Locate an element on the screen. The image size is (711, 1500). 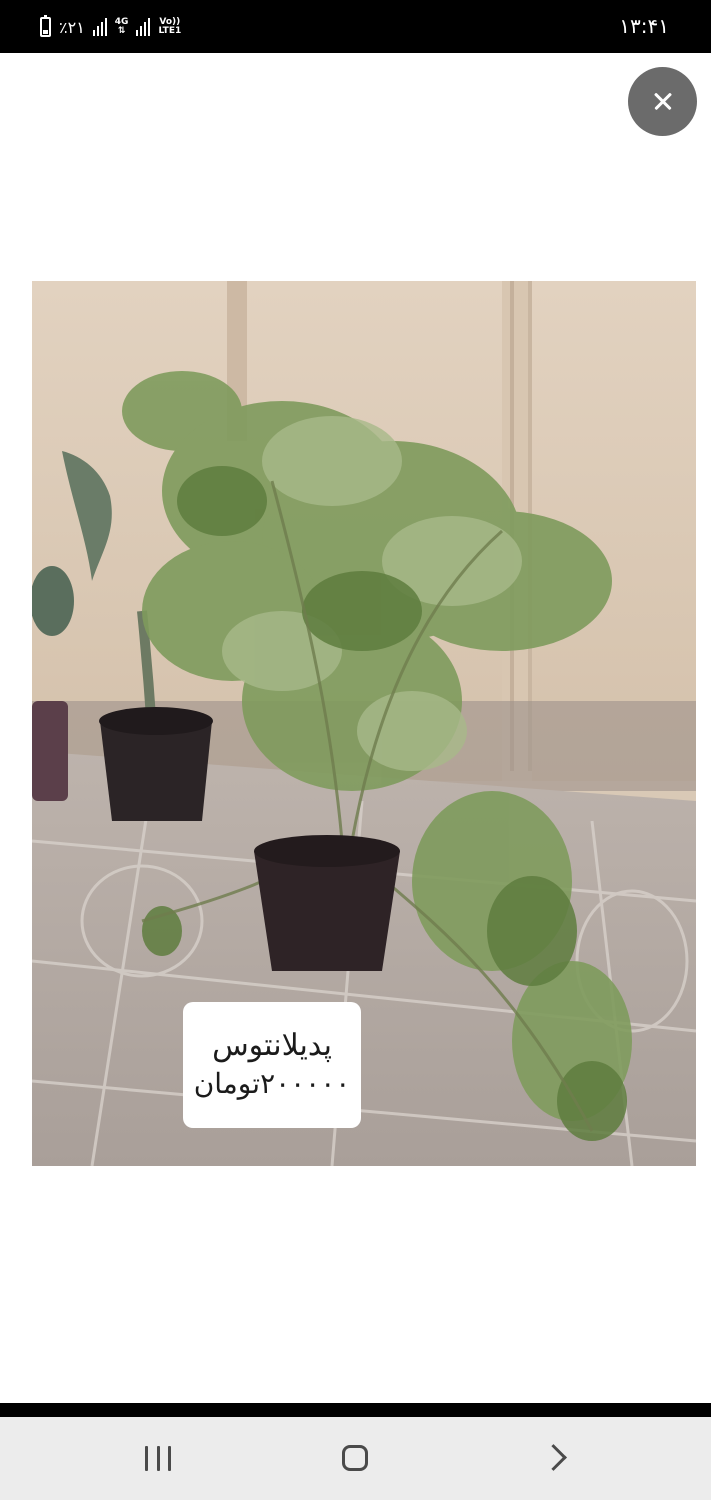
close-button is located at coordinates (662, 101).